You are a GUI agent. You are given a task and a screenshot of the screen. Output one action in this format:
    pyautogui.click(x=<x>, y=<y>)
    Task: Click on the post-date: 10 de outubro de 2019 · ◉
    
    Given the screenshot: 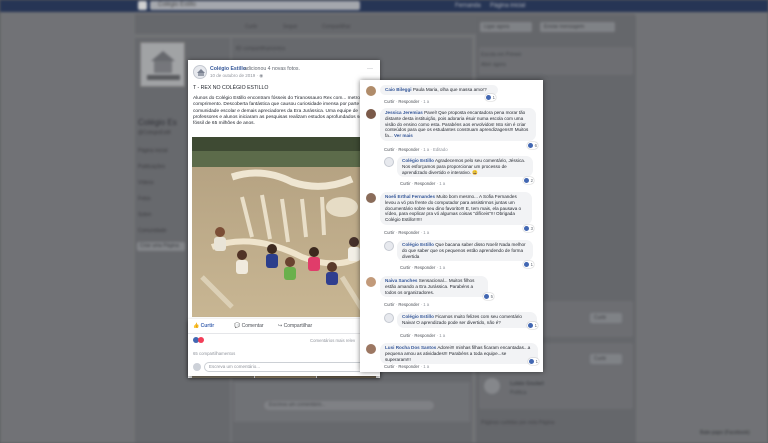 What is the action you would take?
    pyautogui.click(x=236, y=76)
    